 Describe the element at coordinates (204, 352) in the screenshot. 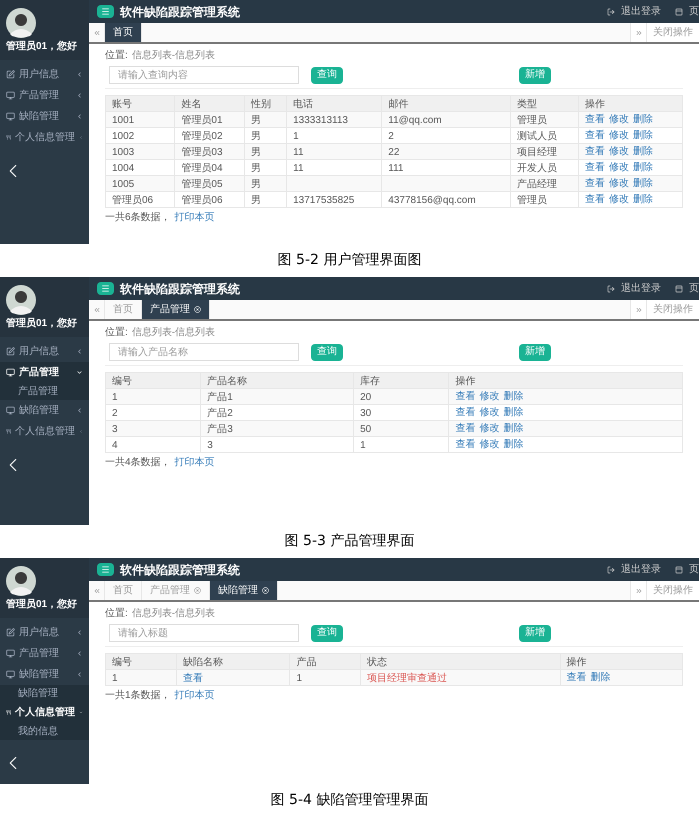

I see `search-field: 请输入产品名称` at that location.